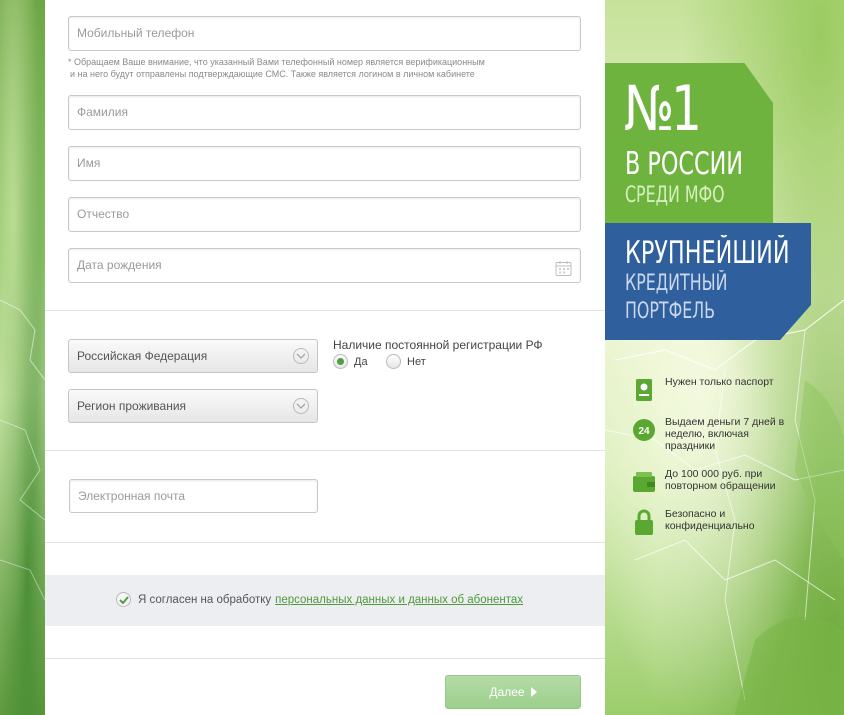  Describe the element at coordinates (644, 482) in the screenshot. I see `wallet-icon` at that location.